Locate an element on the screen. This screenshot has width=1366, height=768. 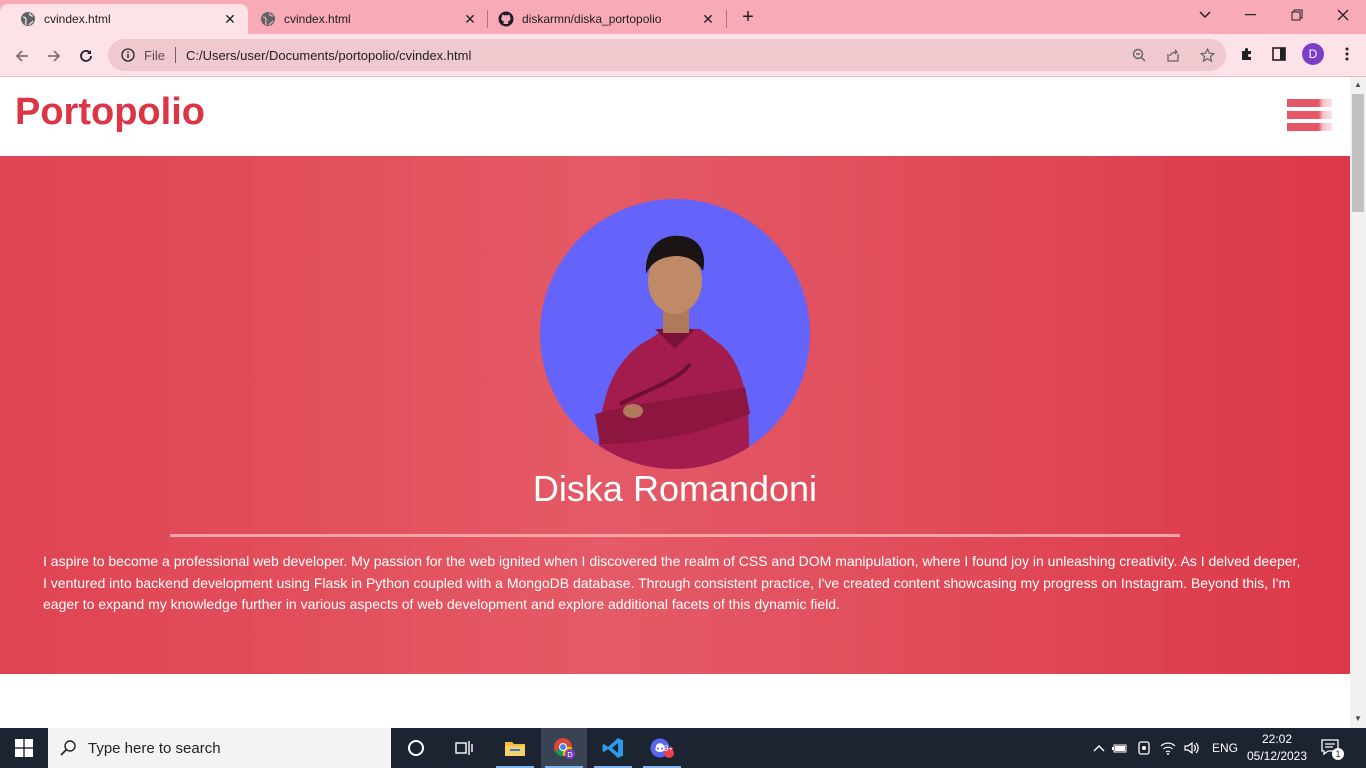
profile-photo is located at coordinates (675, 334).